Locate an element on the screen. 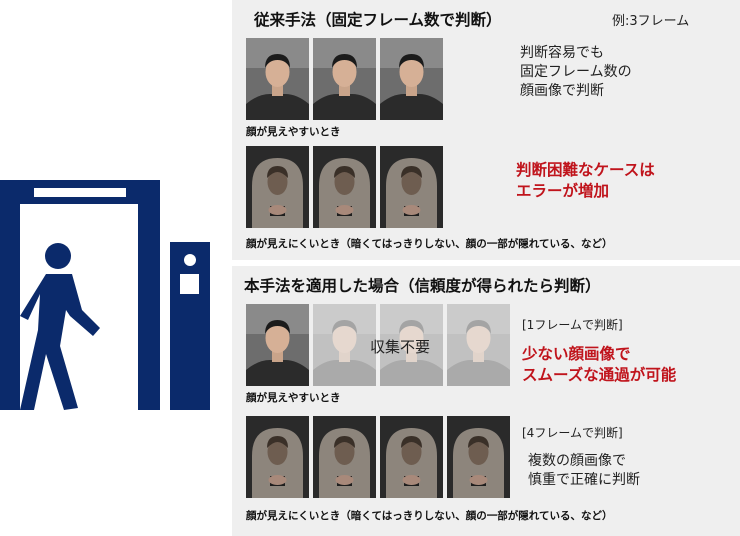  camera-pole-icon is located at coordinates (190, 326).